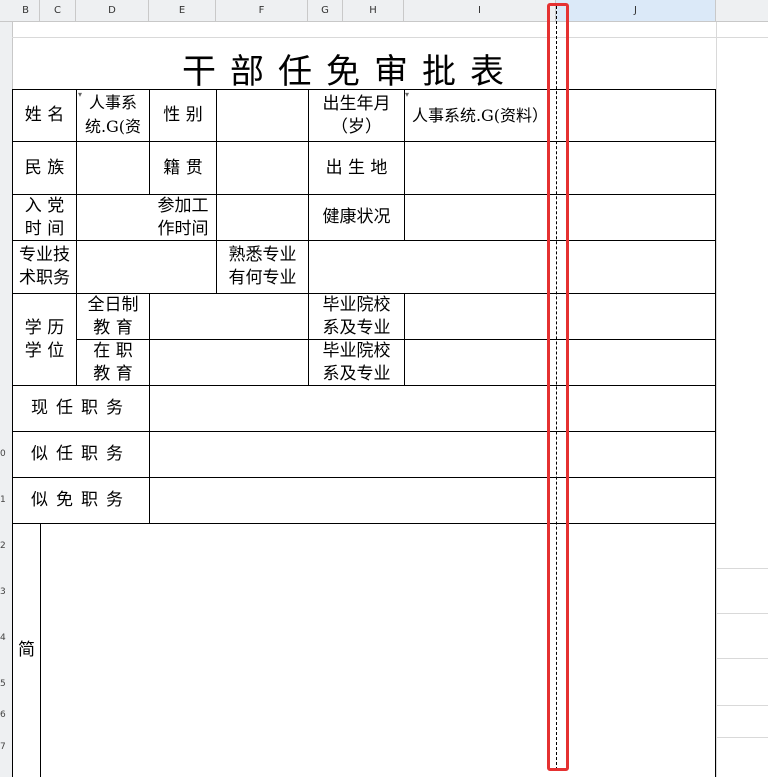 Image resolution: width=768 pixels, height=777 pixels. I want to click on work-start-value-cell, so click(262, 217).